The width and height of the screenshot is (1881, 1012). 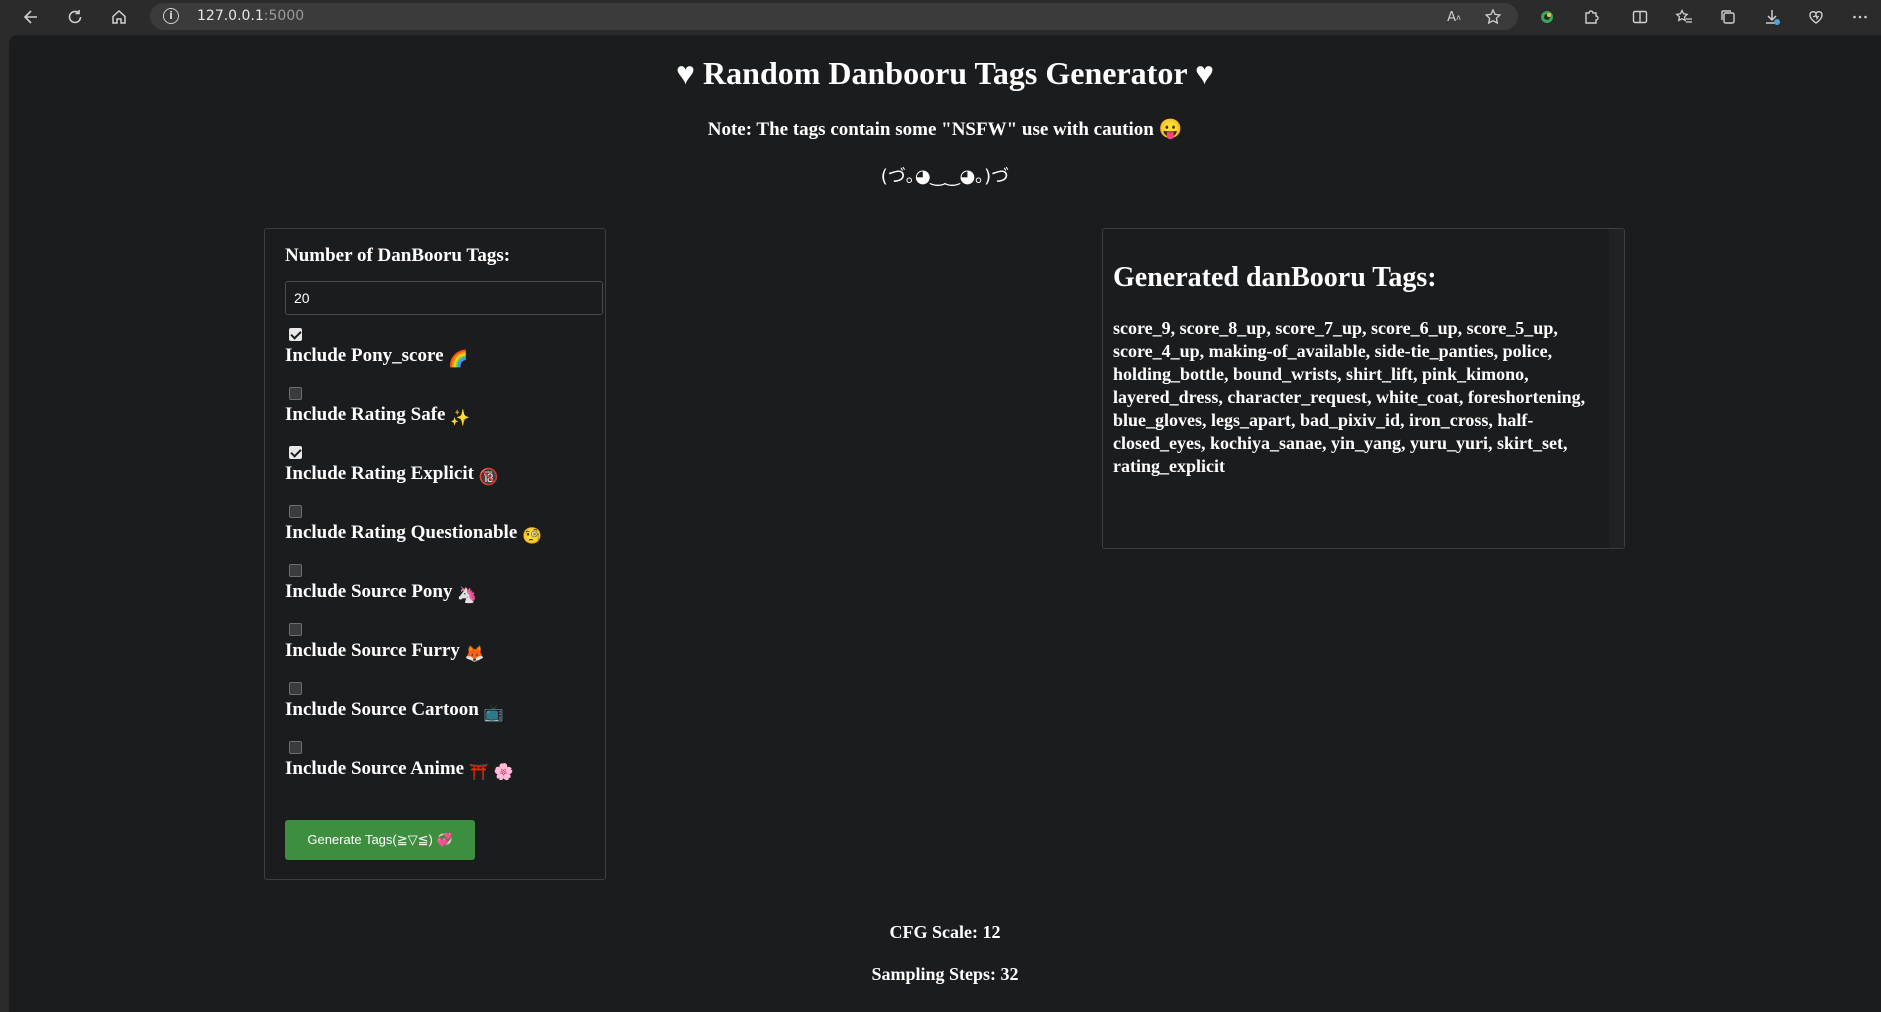 What do you see at coordinates (1493, 17) in the screenshot?
I see `favorite-star-icon` at bounding box center [1493, 17].